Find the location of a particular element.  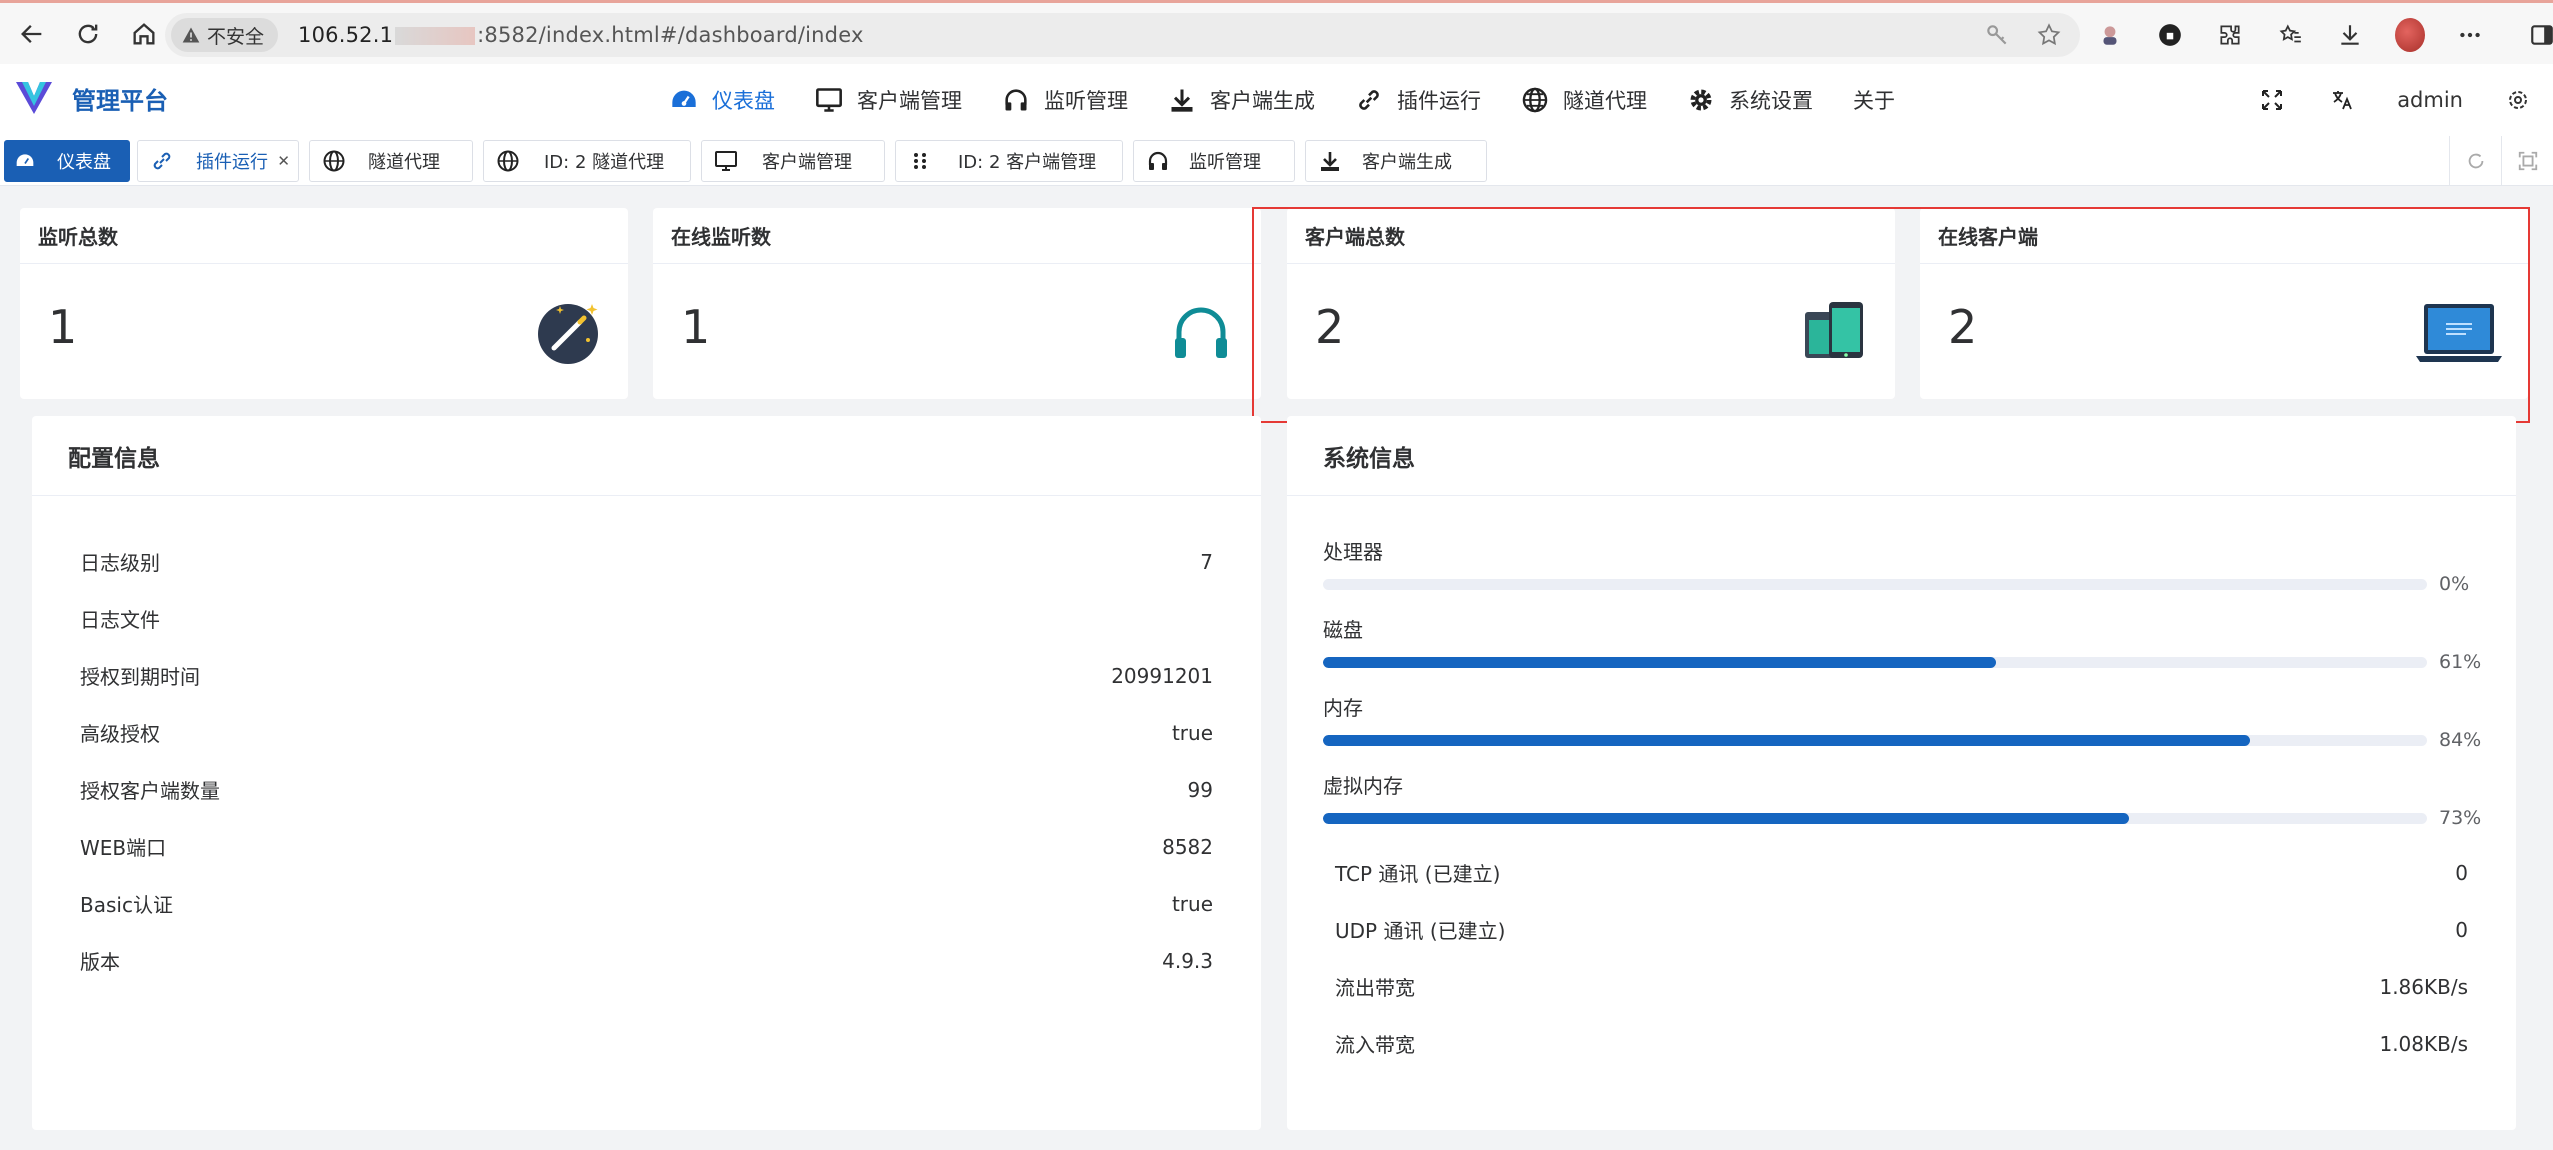

config-row: 授权客户端数量 99 is located at coordinates (646, 789).